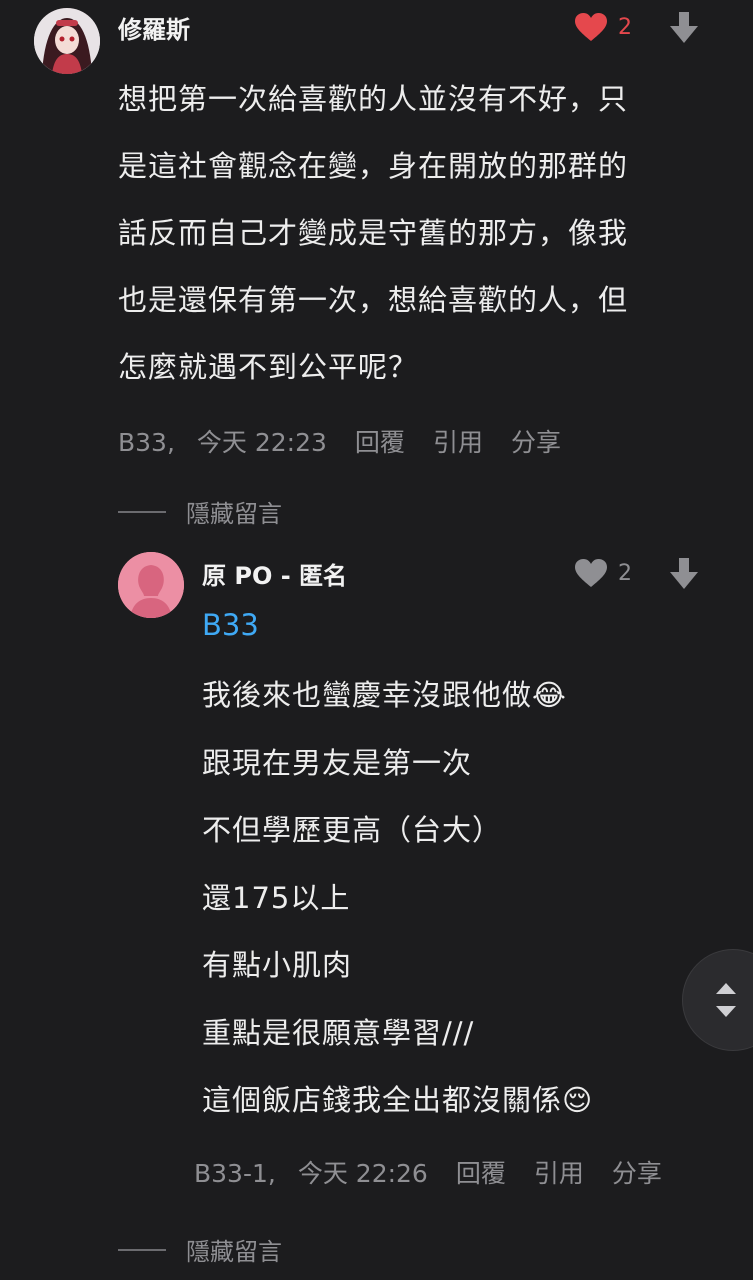  I want to click on comment-author: 修羅斯, so click(154, 27).